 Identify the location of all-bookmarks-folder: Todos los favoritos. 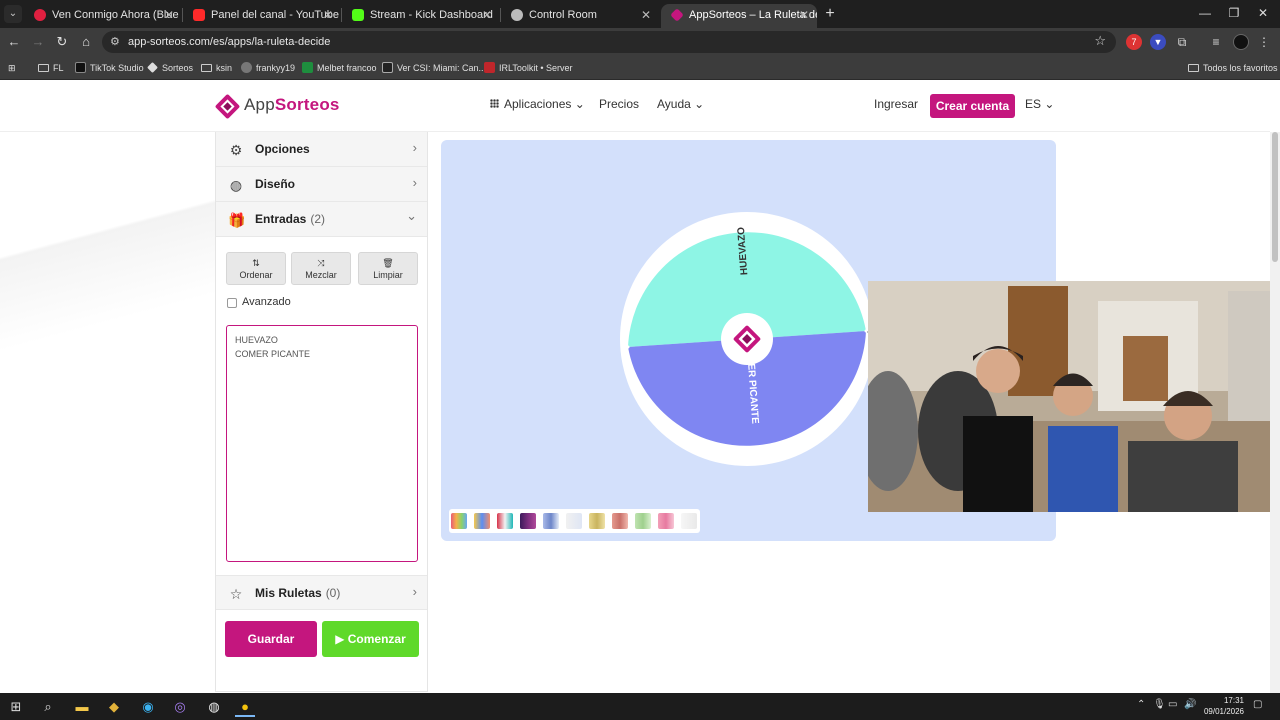
(1233, 68).